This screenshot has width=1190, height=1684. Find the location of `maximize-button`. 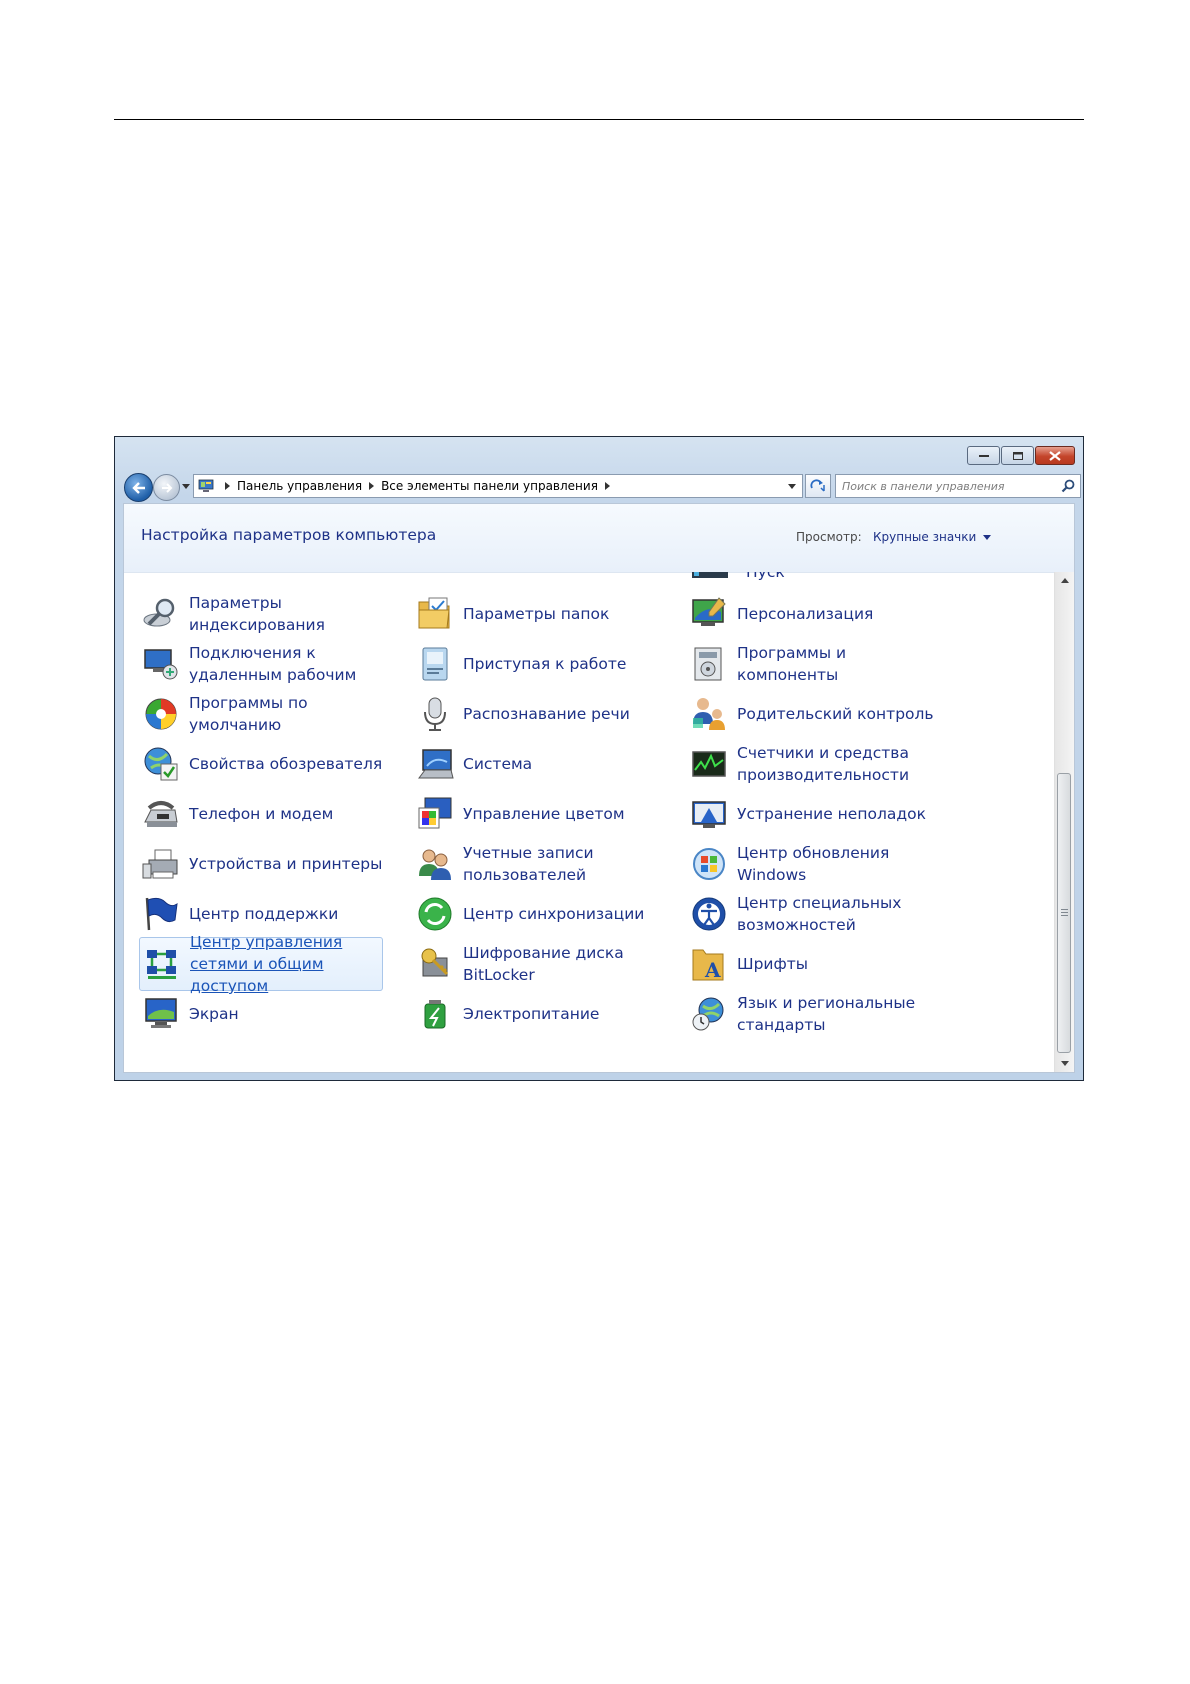

maximize-button is located at coordinates (1017, 455).